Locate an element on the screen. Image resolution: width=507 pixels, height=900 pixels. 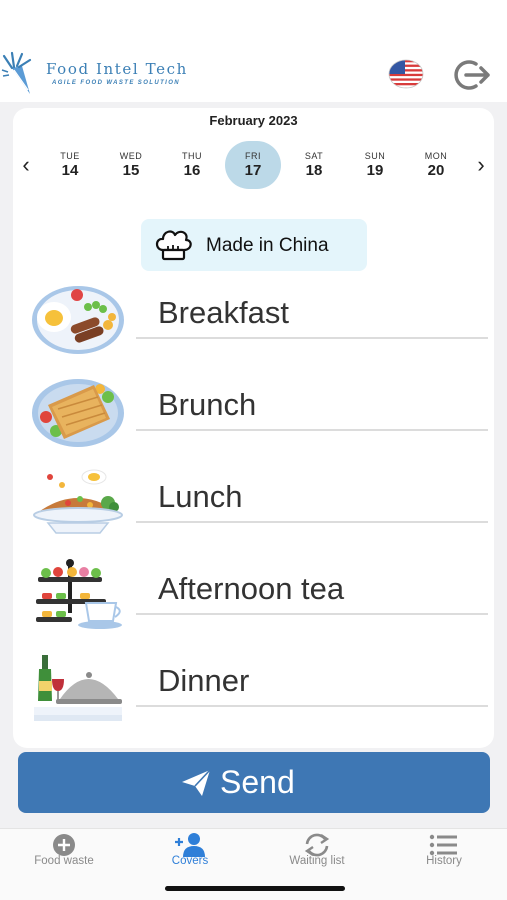
day-item: WED 15 is located at coordinates (131, 165).